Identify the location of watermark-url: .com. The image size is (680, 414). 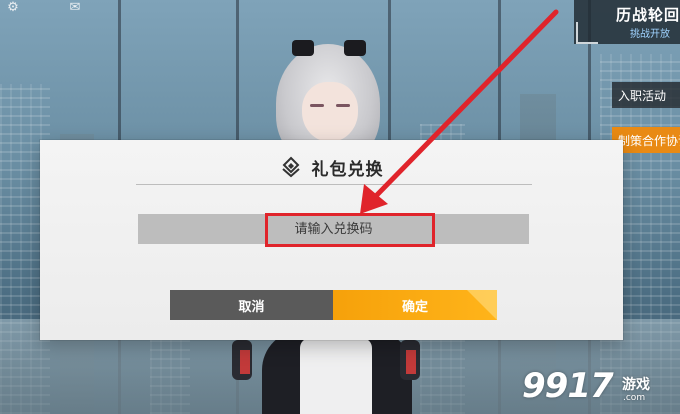
(634, 398).